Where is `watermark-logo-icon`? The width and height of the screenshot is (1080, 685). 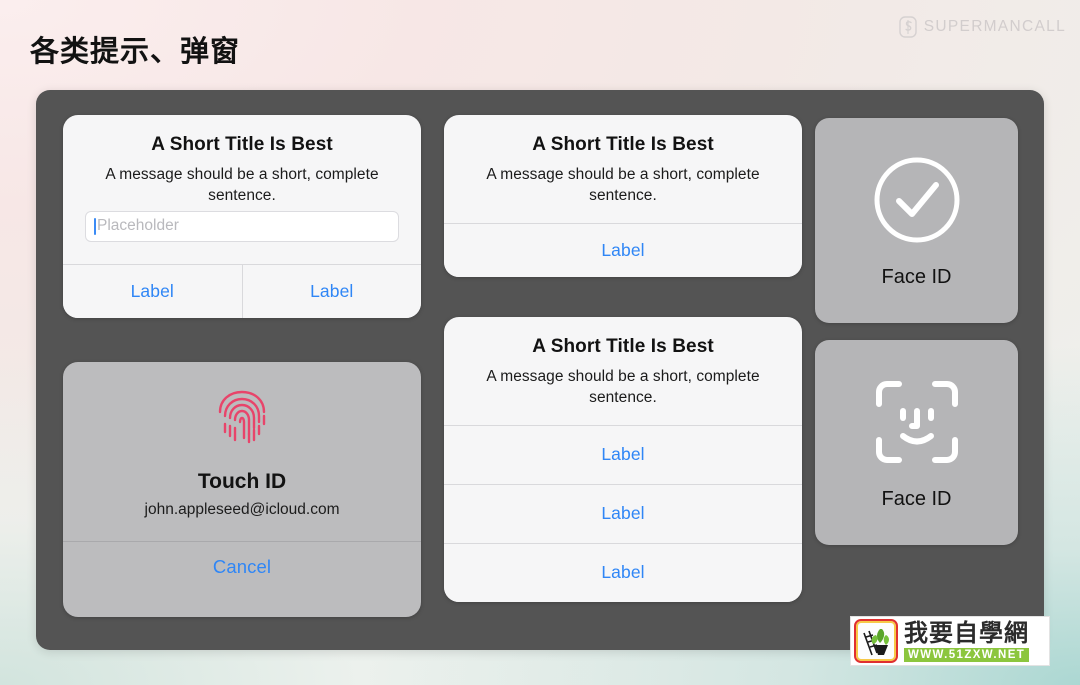
watermark-logo-icon is located at coordinates (876, 641).